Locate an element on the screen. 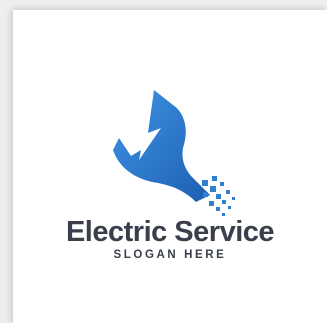 This screenshot has height=323, width=327. brand-name: Electric Service is located at coordinates (170, 232).